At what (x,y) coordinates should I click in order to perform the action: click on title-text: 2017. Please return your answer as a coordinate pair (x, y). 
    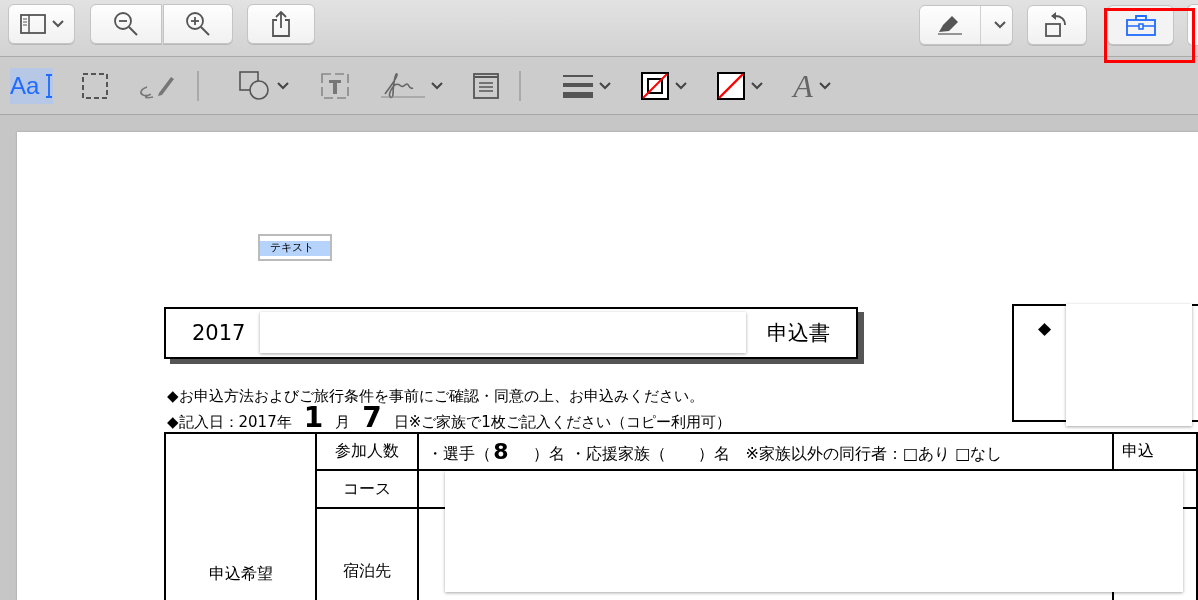
    Looking at the image, I should click on (219, 333).